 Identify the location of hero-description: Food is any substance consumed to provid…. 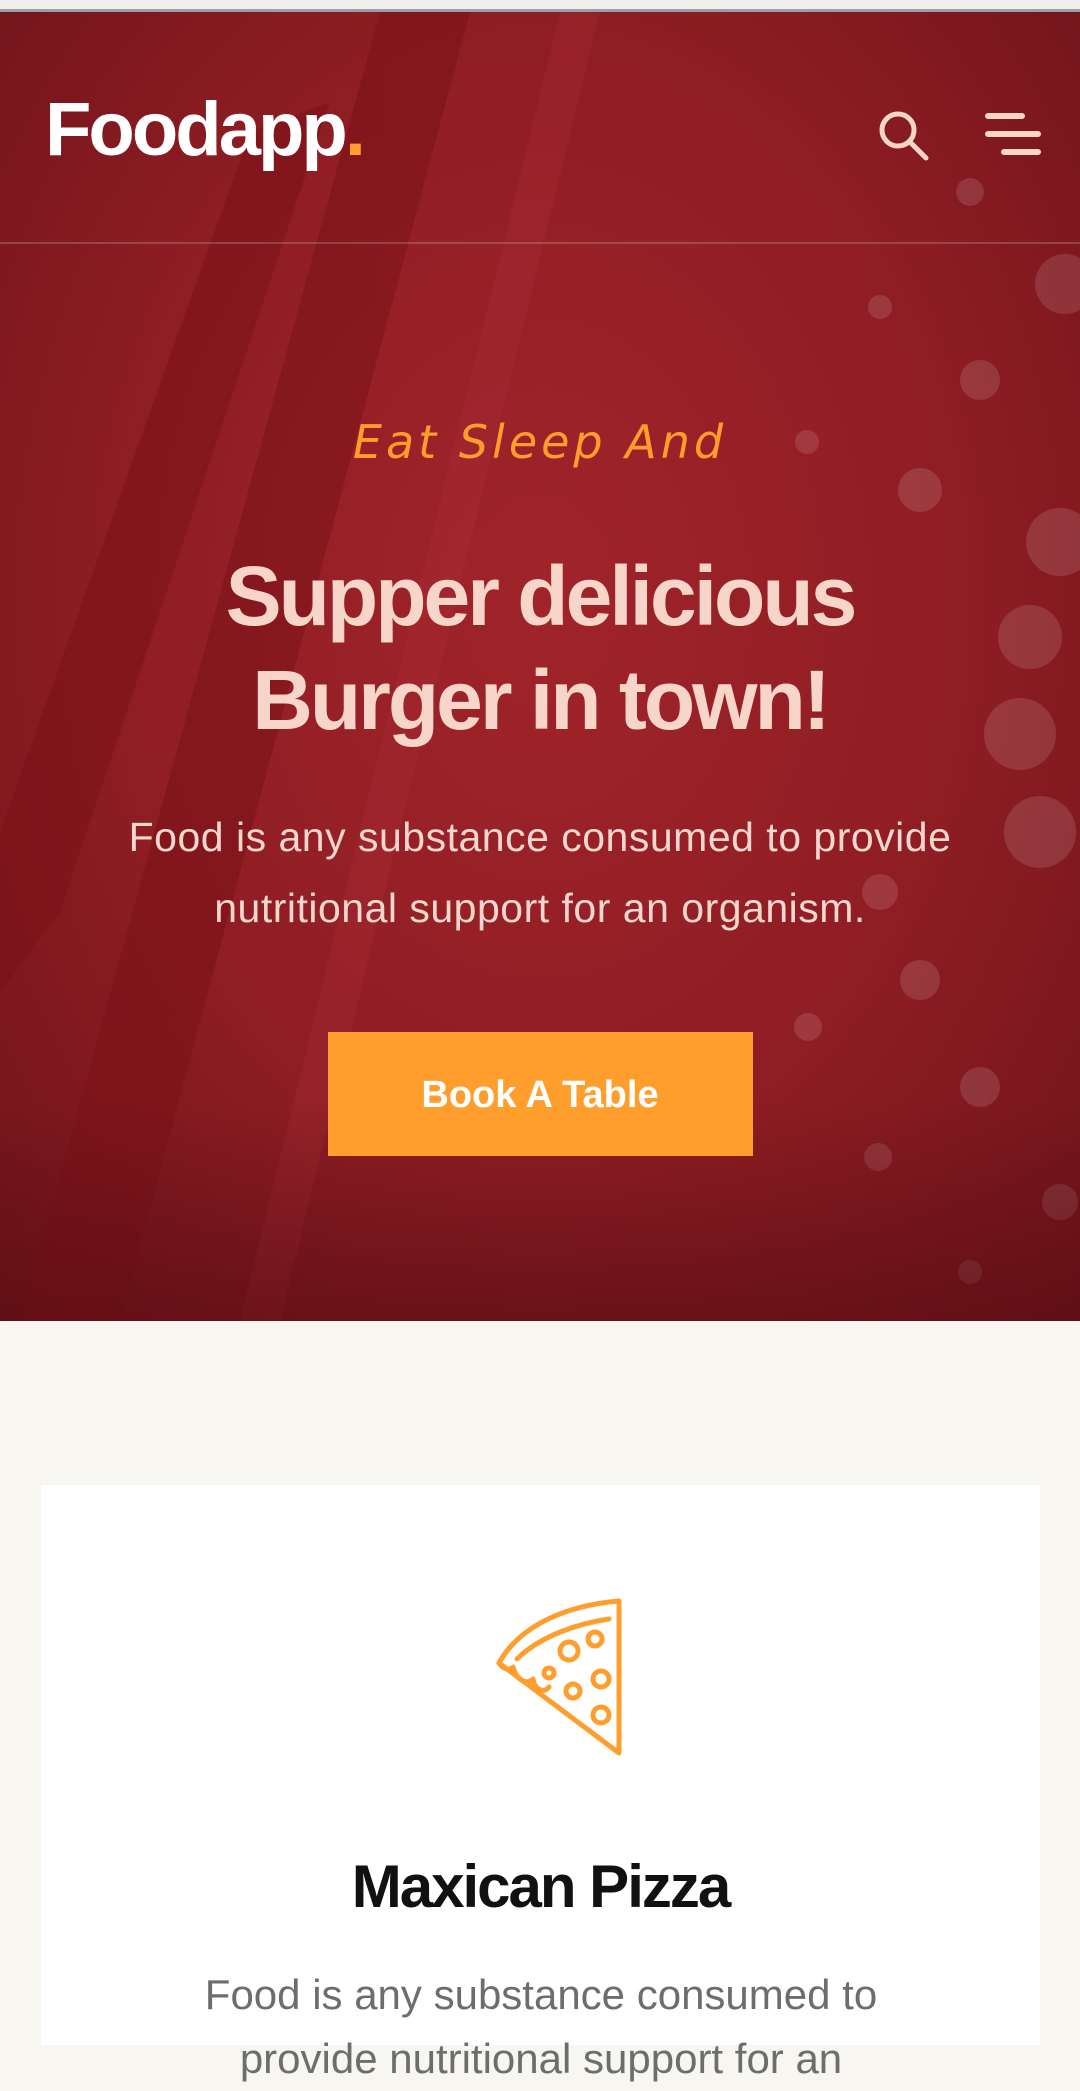
(540, 872).